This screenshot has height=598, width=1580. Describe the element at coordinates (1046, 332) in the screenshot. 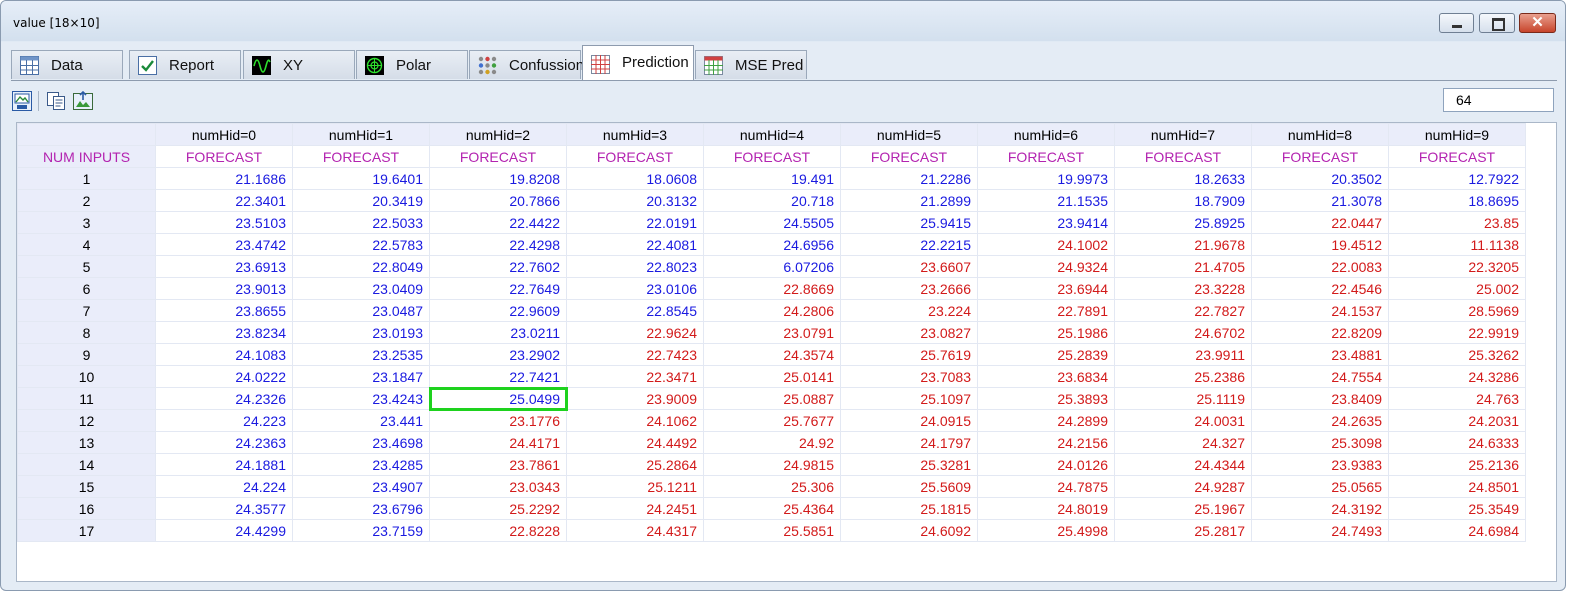

I see `table-cell: 25.1986` at that location.